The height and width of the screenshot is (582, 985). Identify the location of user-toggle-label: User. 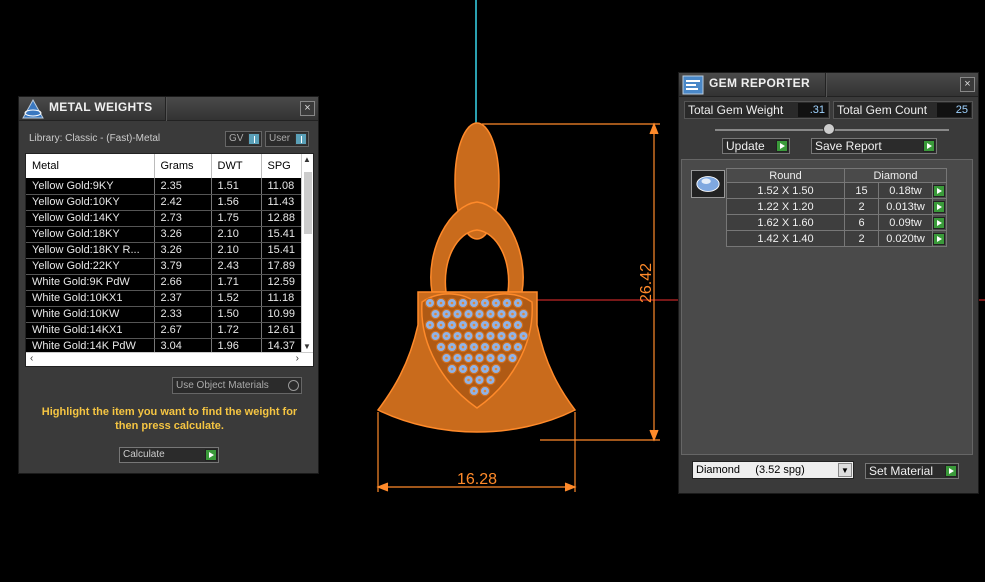
(280, 138).